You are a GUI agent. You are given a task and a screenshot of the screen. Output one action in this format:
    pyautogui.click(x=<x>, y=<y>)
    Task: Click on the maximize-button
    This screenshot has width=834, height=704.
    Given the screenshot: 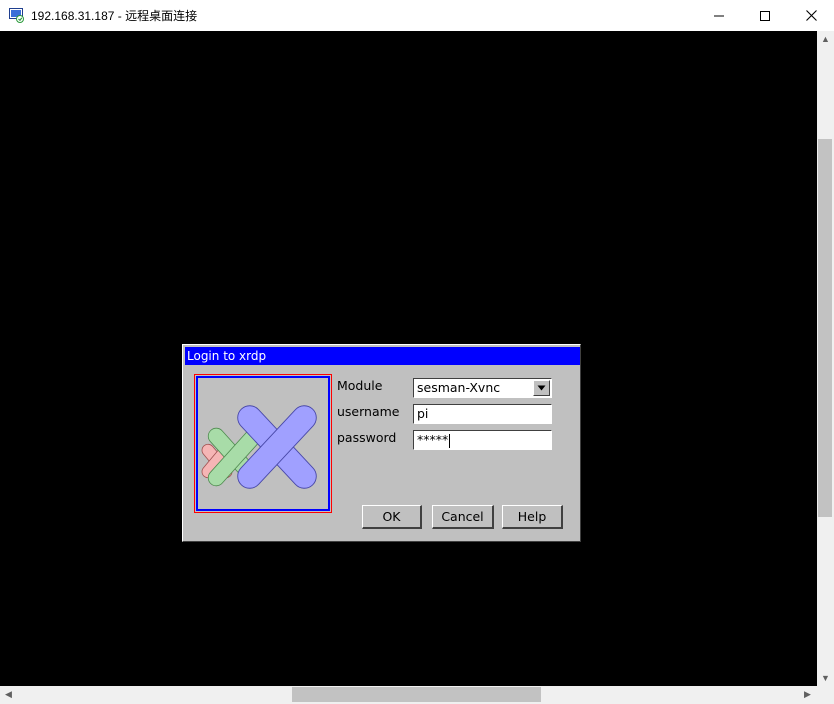 What is the action you would take?
    pyautogui.click(x=765, y=15)
    